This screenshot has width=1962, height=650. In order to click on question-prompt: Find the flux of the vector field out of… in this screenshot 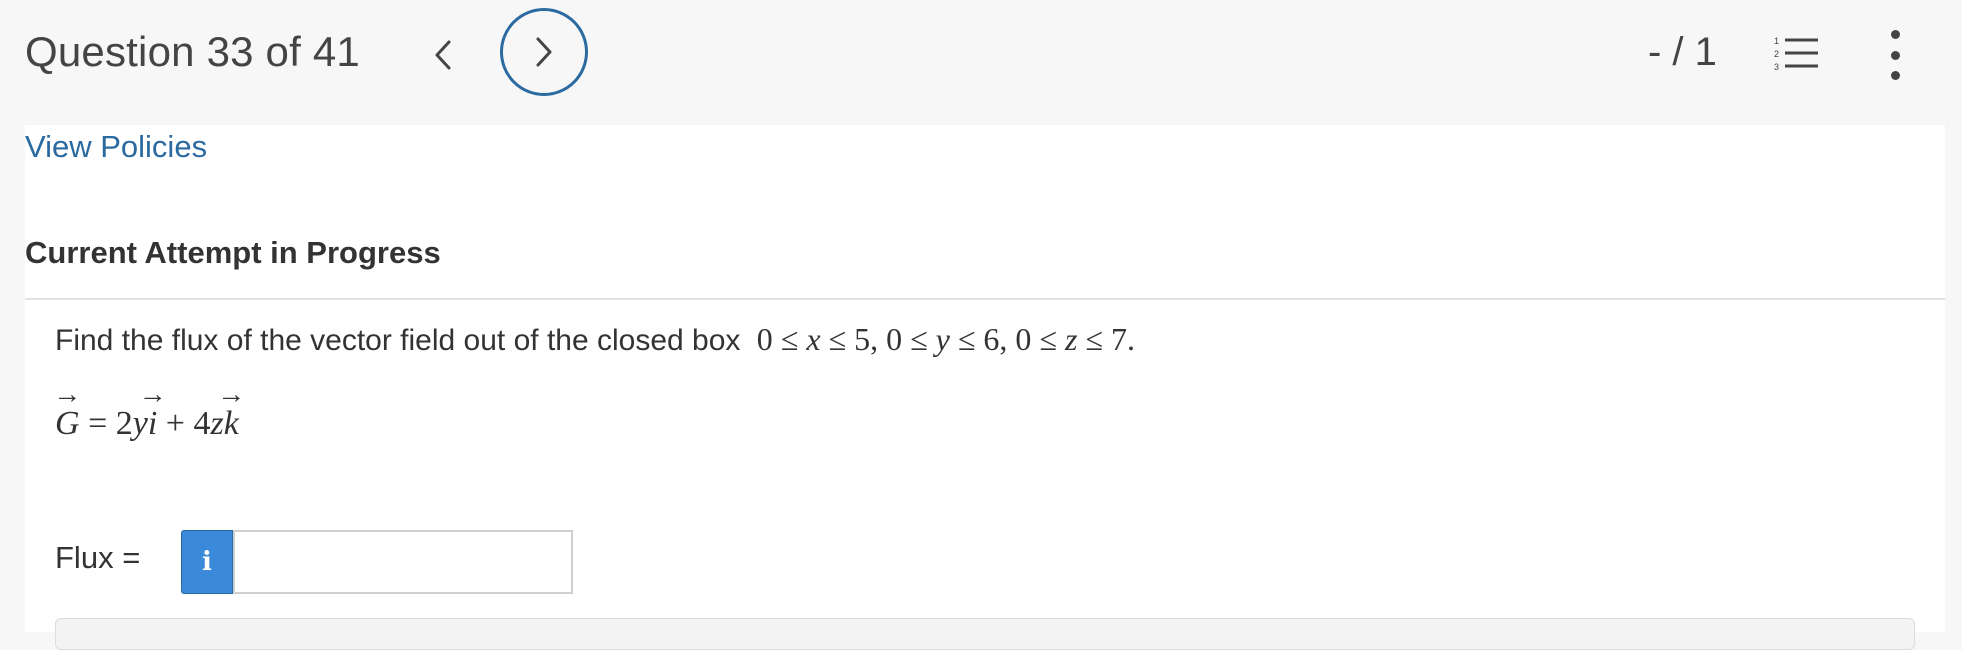, I will do `click(595, 339)`.